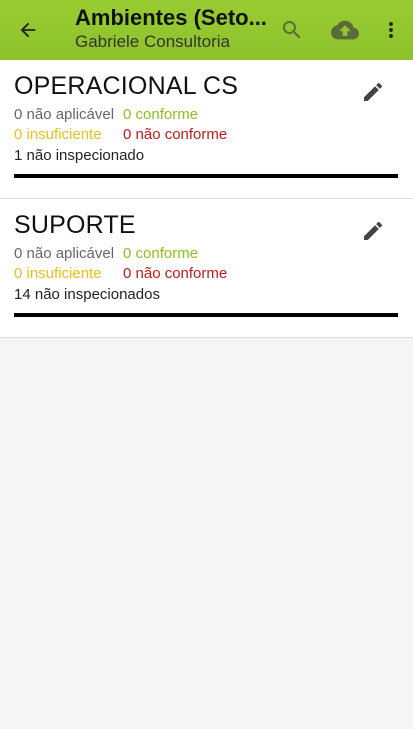 The width and height of the screenshot is (413, 729). Describe the element at coordinates (152, 41) in the screenshot. I see `page-subtitle: Gabriele Consultoria` at that location.